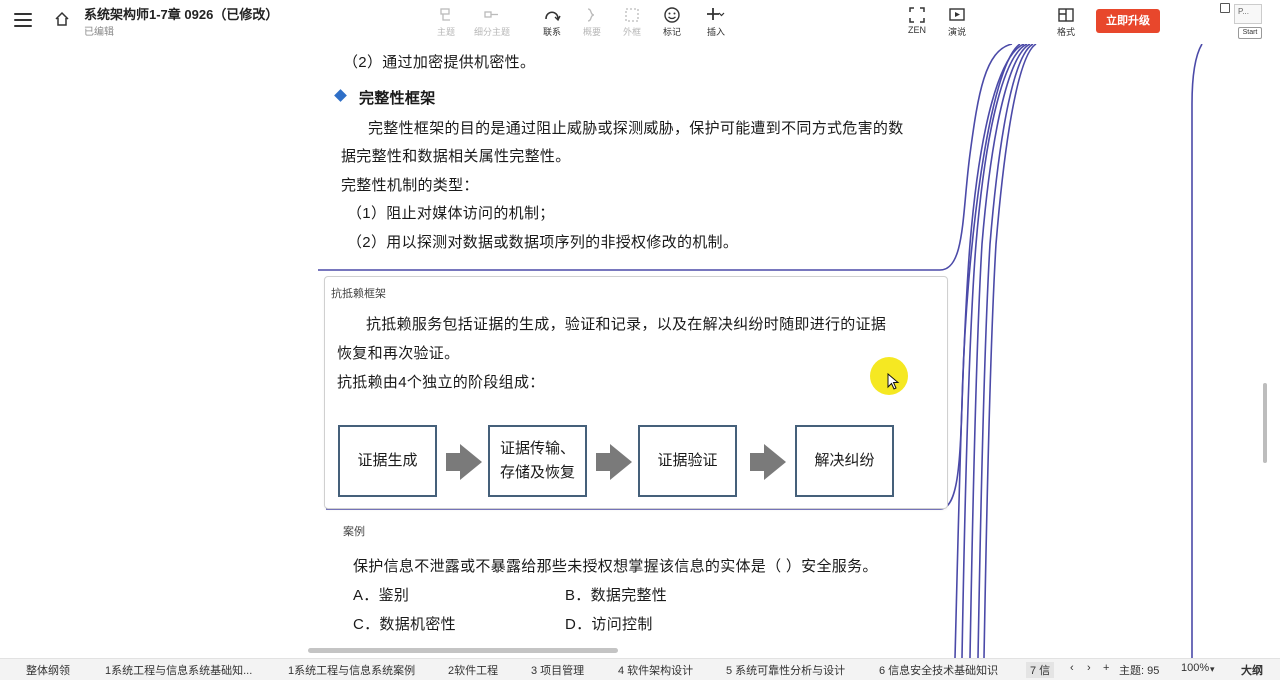  Describe the element at coordinates (473, 670) in the screenshot. I see `sheet-tab: 2软件工程` at that location.